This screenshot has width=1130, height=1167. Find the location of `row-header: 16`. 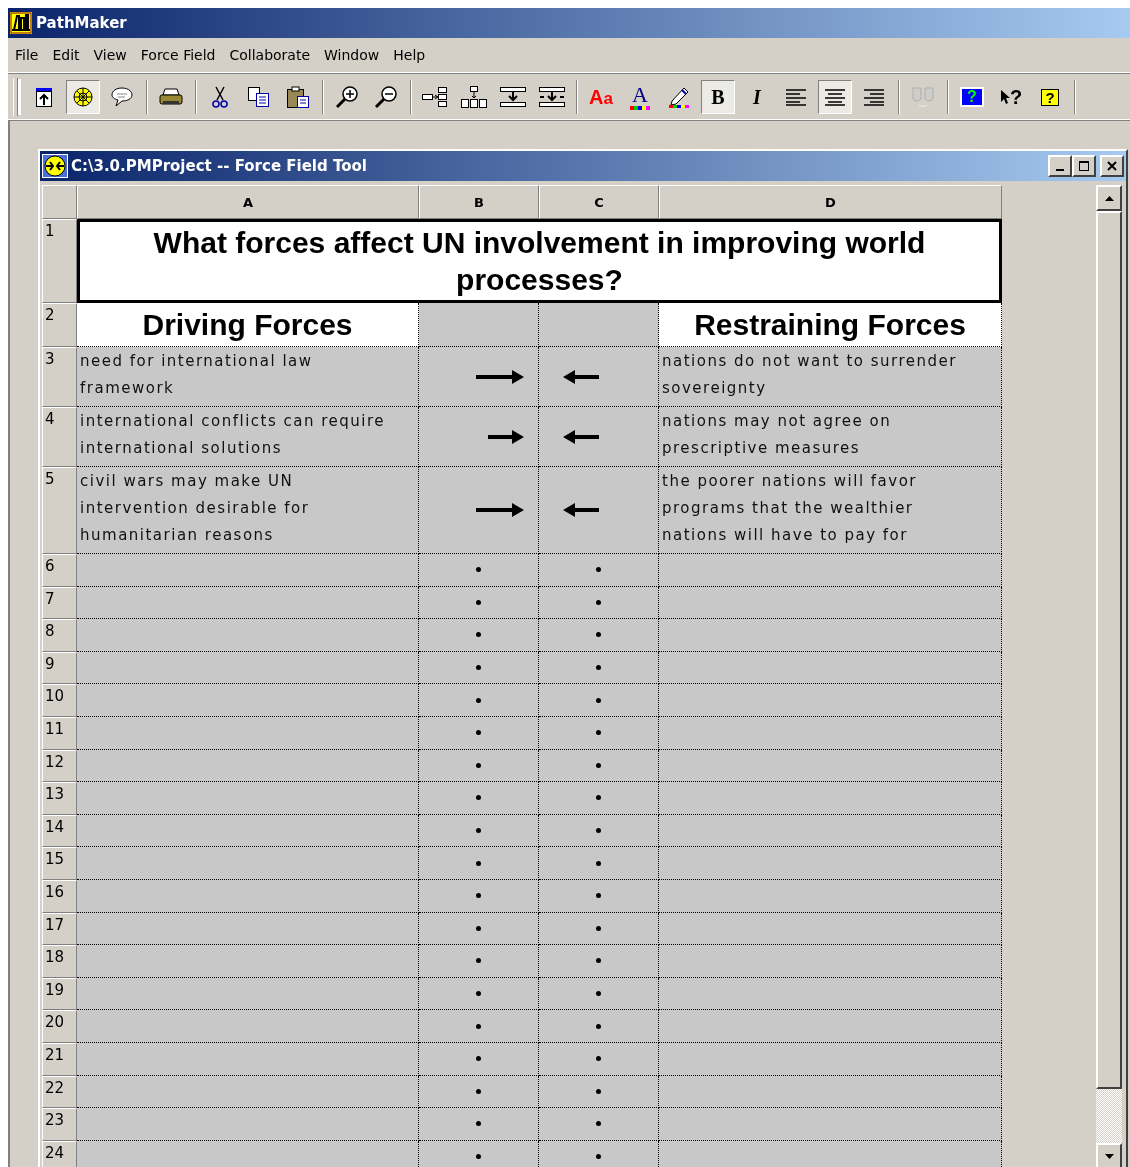

row-header: 16 is located at coordinates (59, 896).